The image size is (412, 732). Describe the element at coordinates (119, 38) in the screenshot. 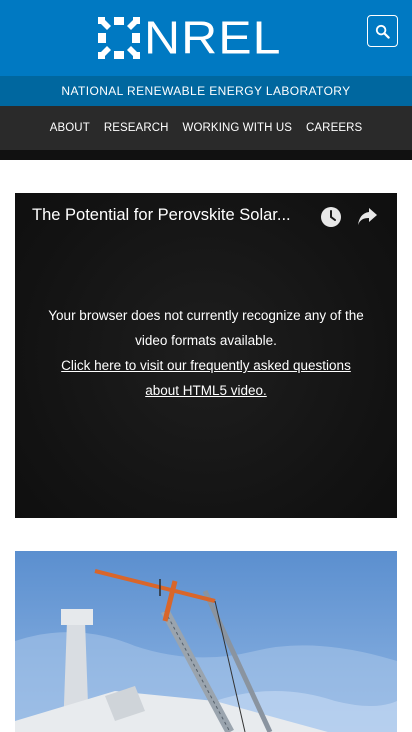

I see `nrel-logo-mark-icon` at that location.